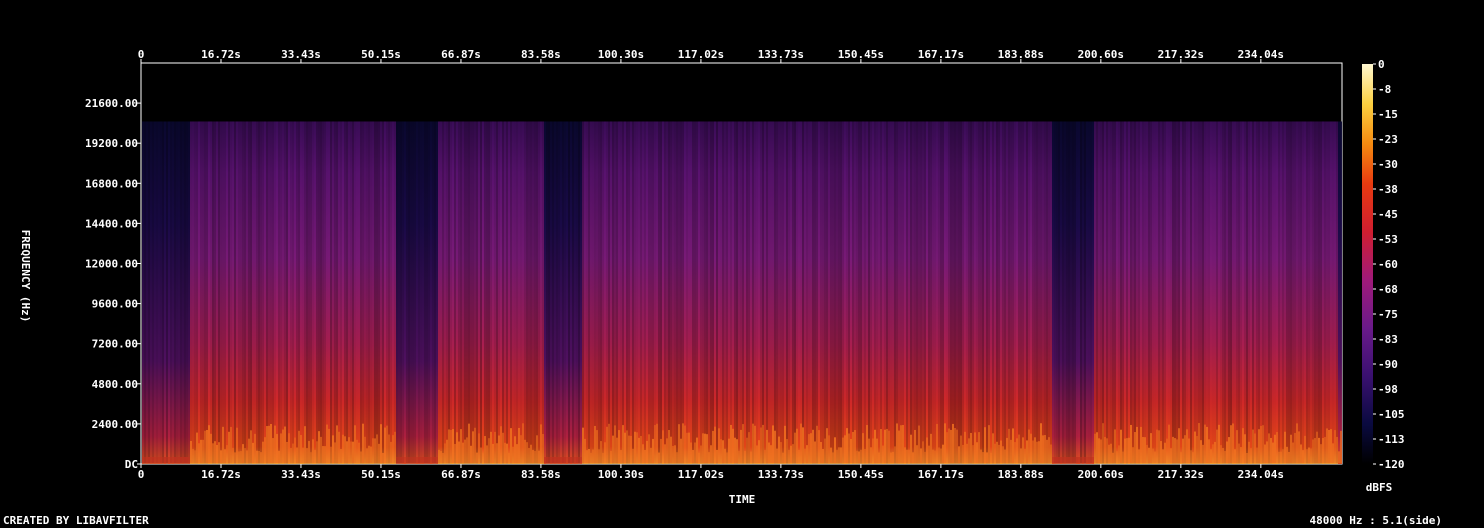 The height and width of the screenshot is (528, 1484). Describe the element at coordinates (701, 474) in the screenshot. I see `x-tick-label-bottom: 117.02s` at that location.